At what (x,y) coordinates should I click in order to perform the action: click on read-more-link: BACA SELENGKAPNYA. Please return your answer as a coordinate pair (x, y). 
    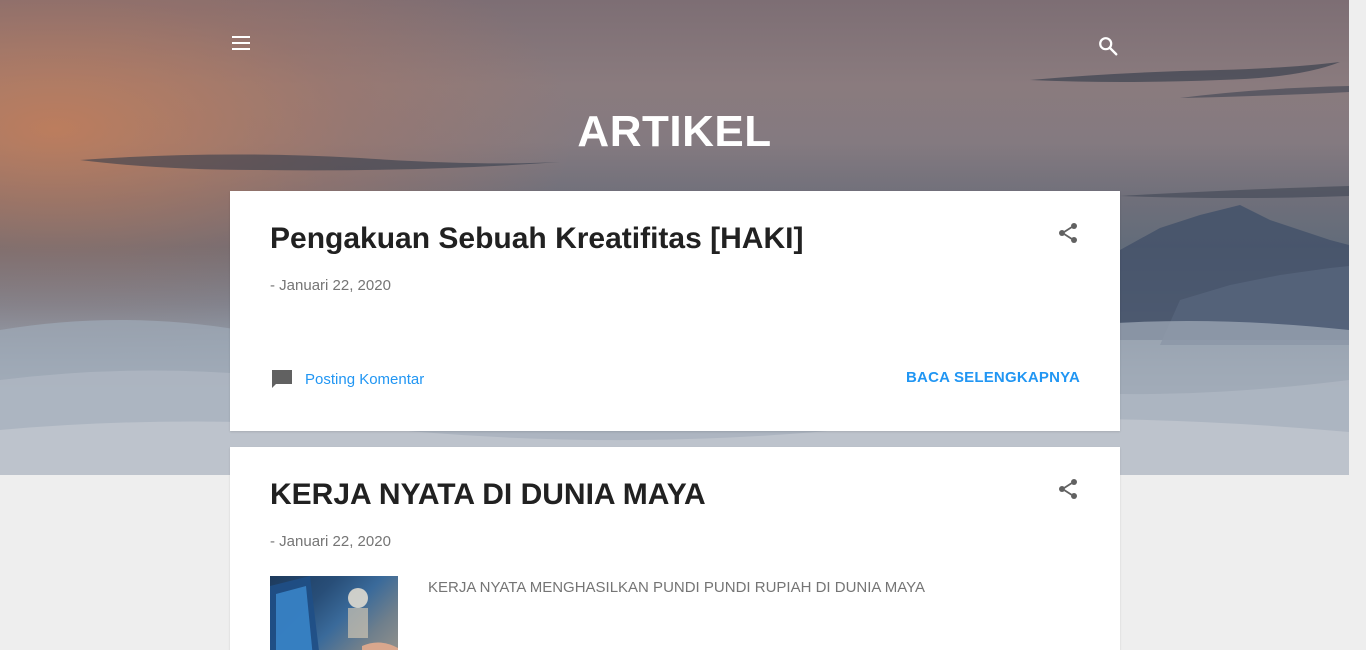
    Looking at the image, I should click on (993, 377).